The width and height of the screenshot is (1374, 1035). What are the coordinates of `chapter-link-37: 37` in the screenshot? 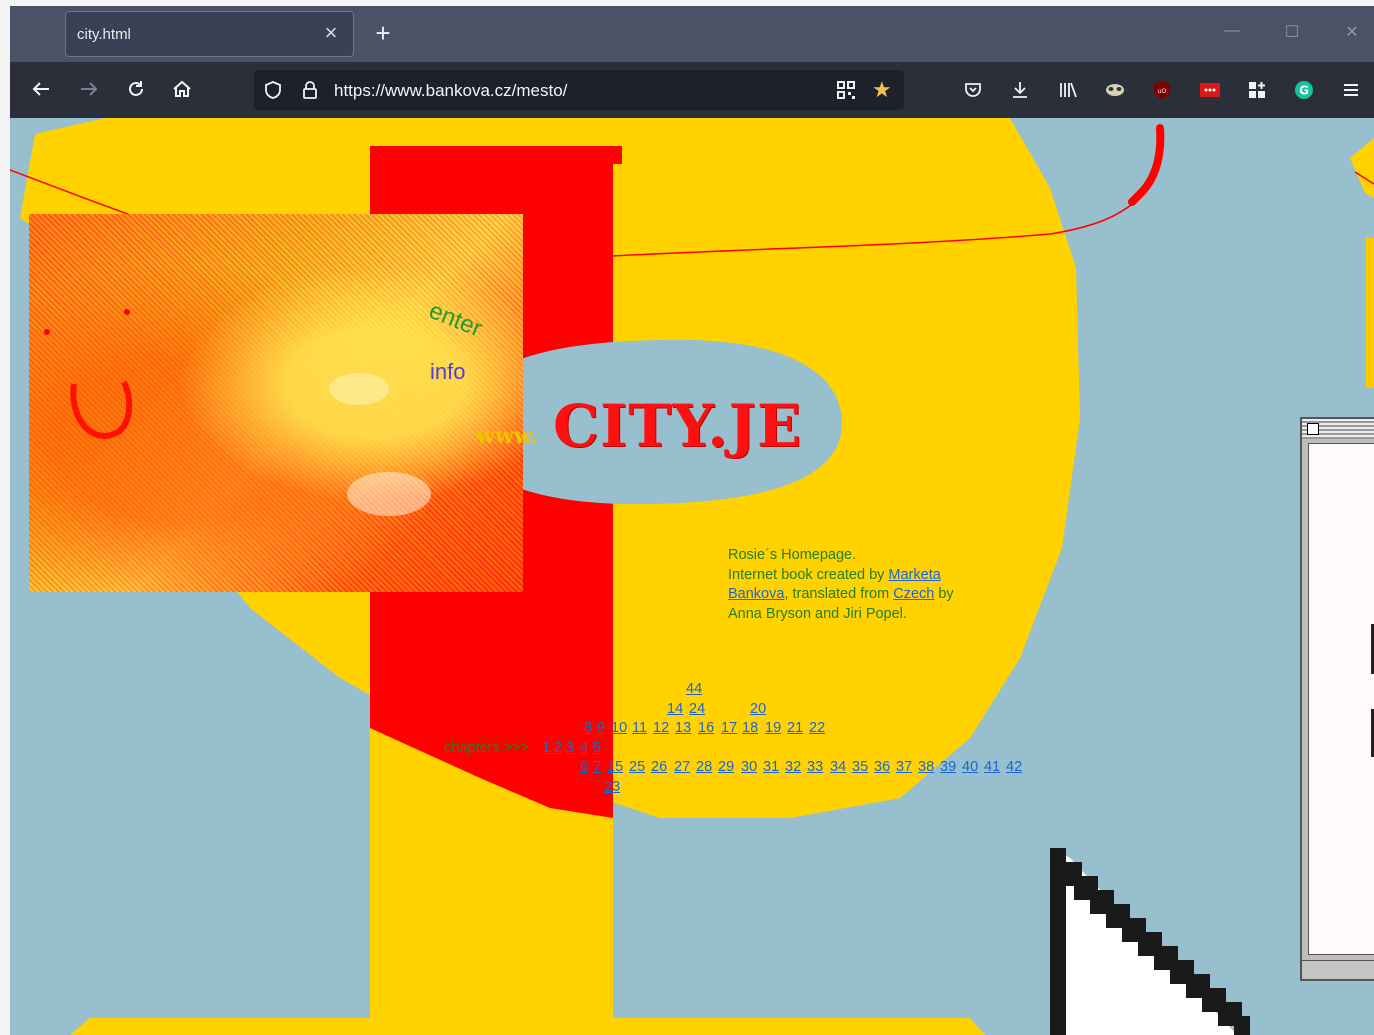 It's located at (904, 767).